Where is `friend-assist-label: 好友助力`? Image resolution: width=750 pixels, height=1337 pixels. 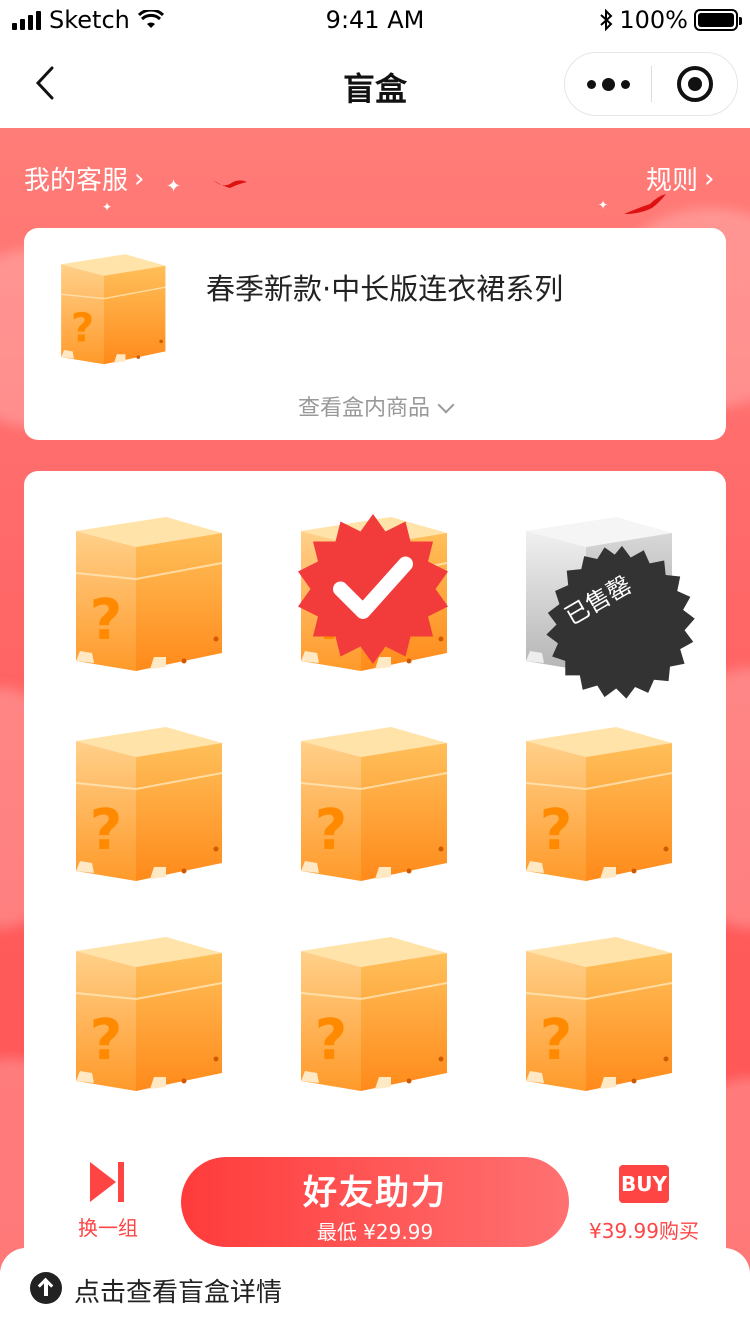 friend-assist-label: 好友助力 is located at coordinates (375, 1193).